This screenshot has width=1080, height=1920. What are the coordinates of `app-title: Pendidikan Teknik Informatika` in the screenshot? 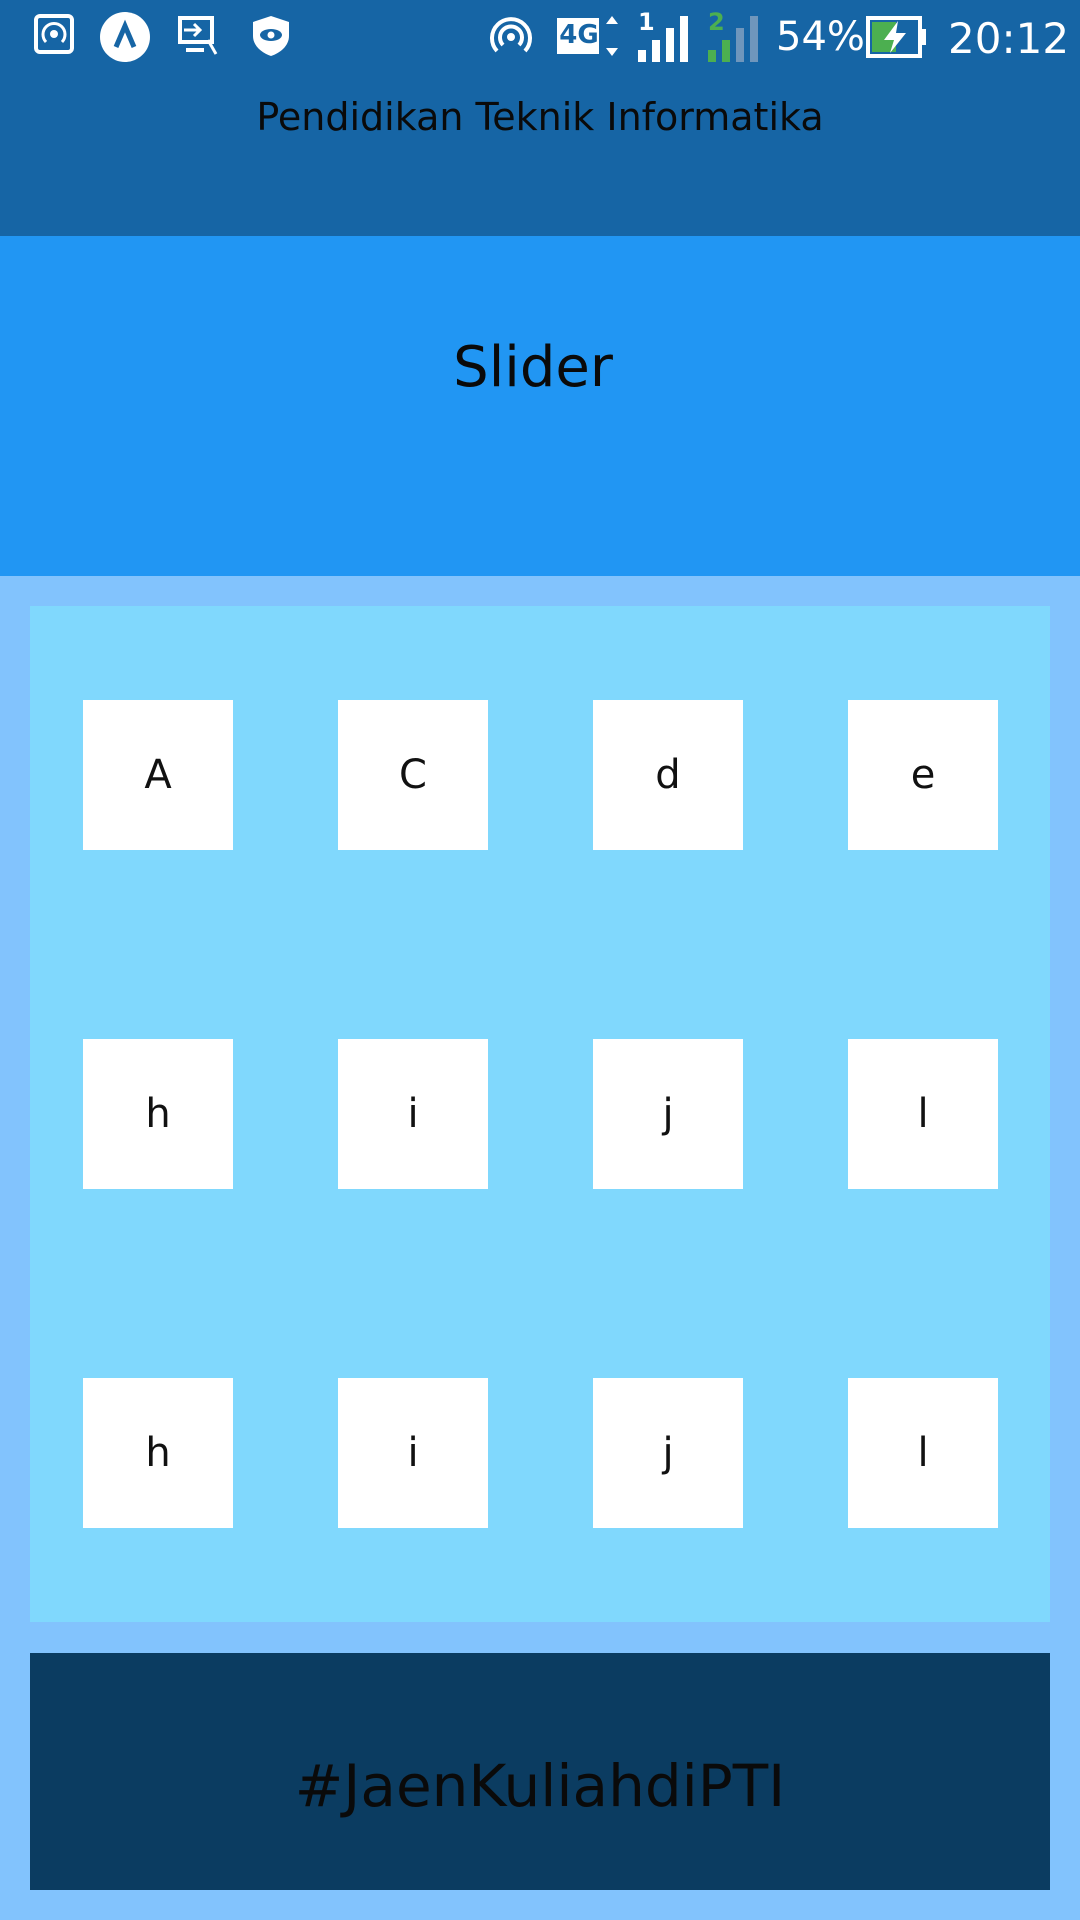 It's located at (540, 117).